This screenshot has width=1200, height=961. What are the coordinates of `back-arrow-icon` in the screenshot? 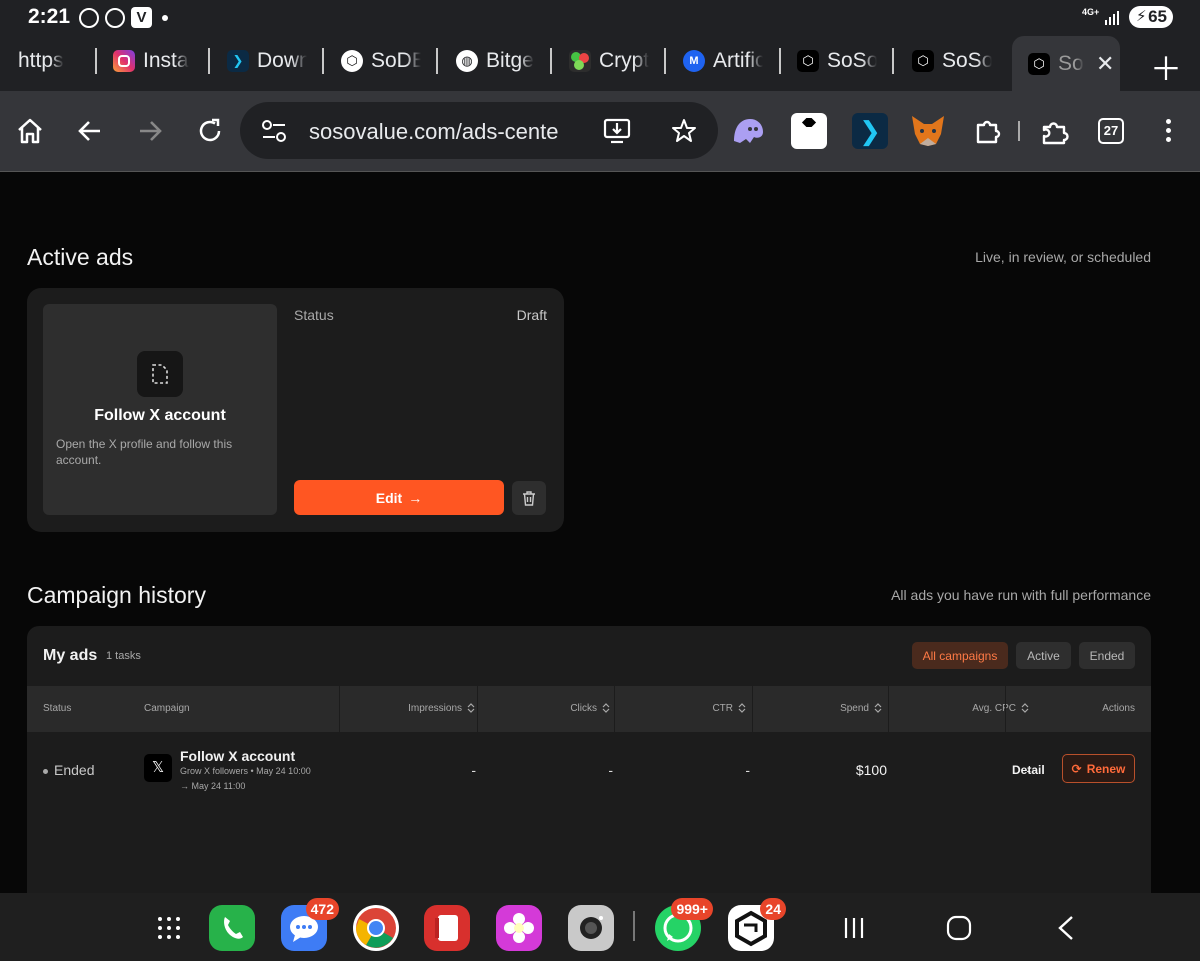 It's located at (90, 131).